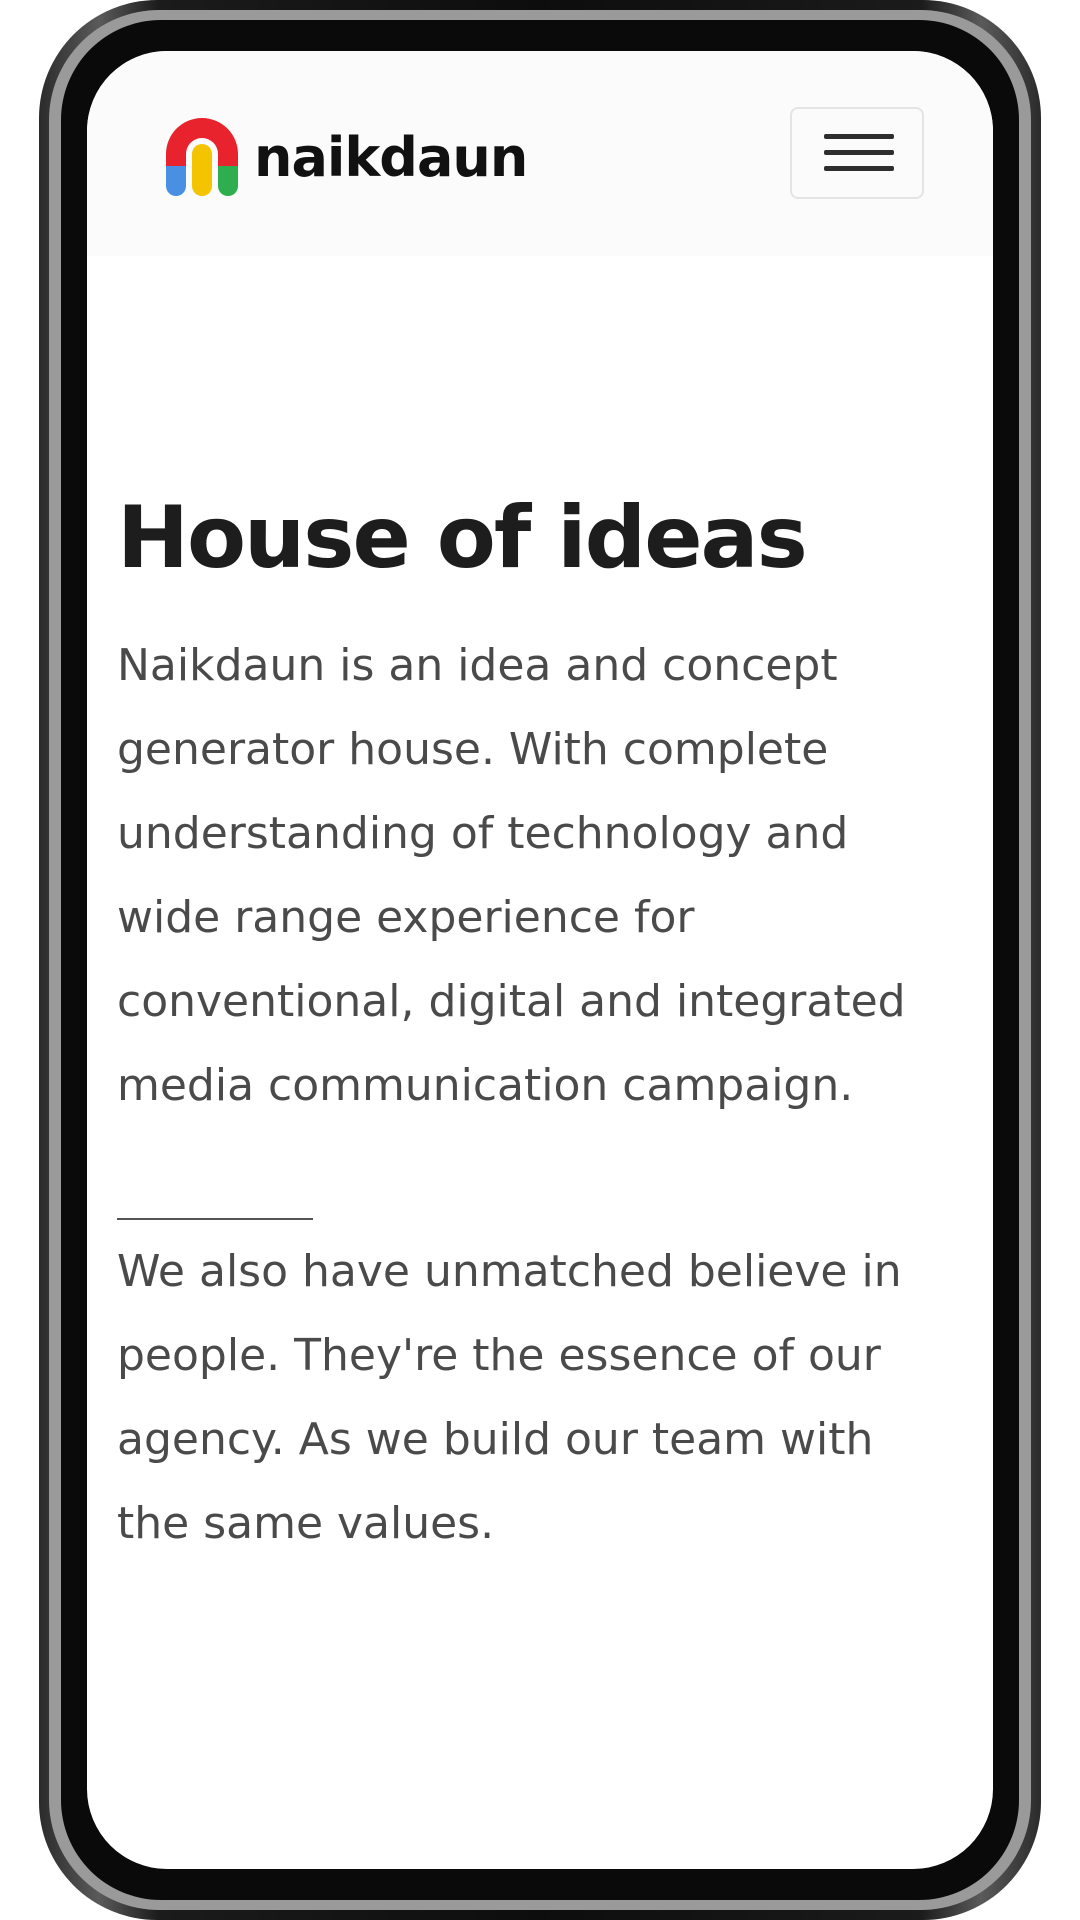  What do you see at coordinates (391, 157) in the screenshot?
I see `brand-name: naikdaun` at bounding box center [391, 157].